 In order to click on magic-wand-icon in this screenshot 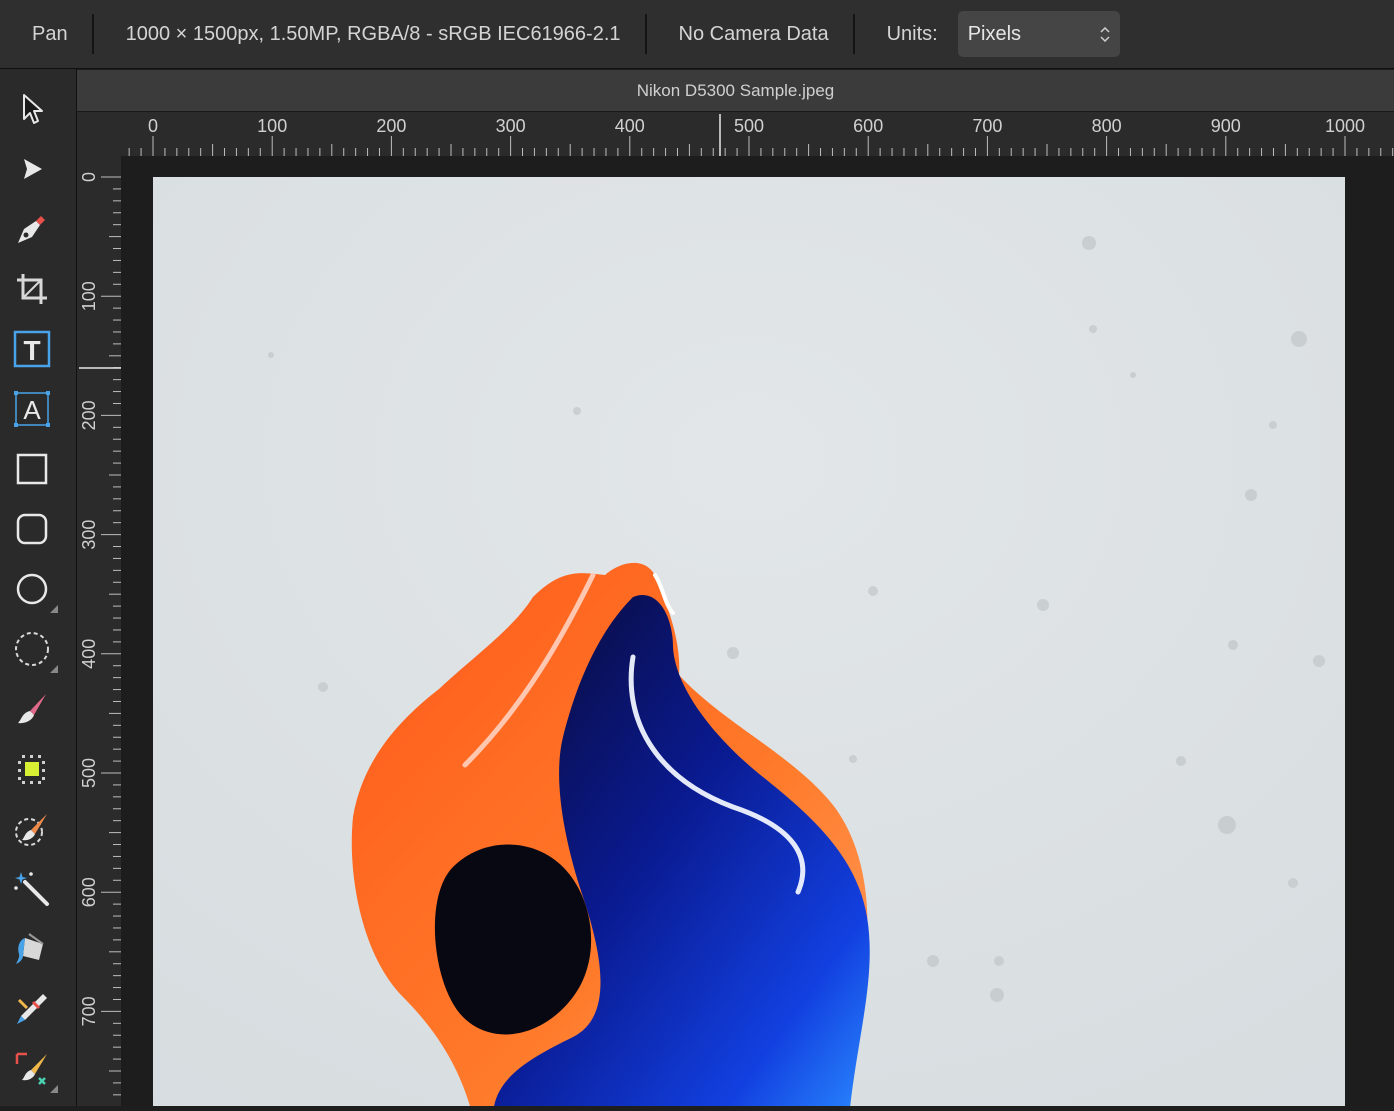, I will do `click(31, 889)`.